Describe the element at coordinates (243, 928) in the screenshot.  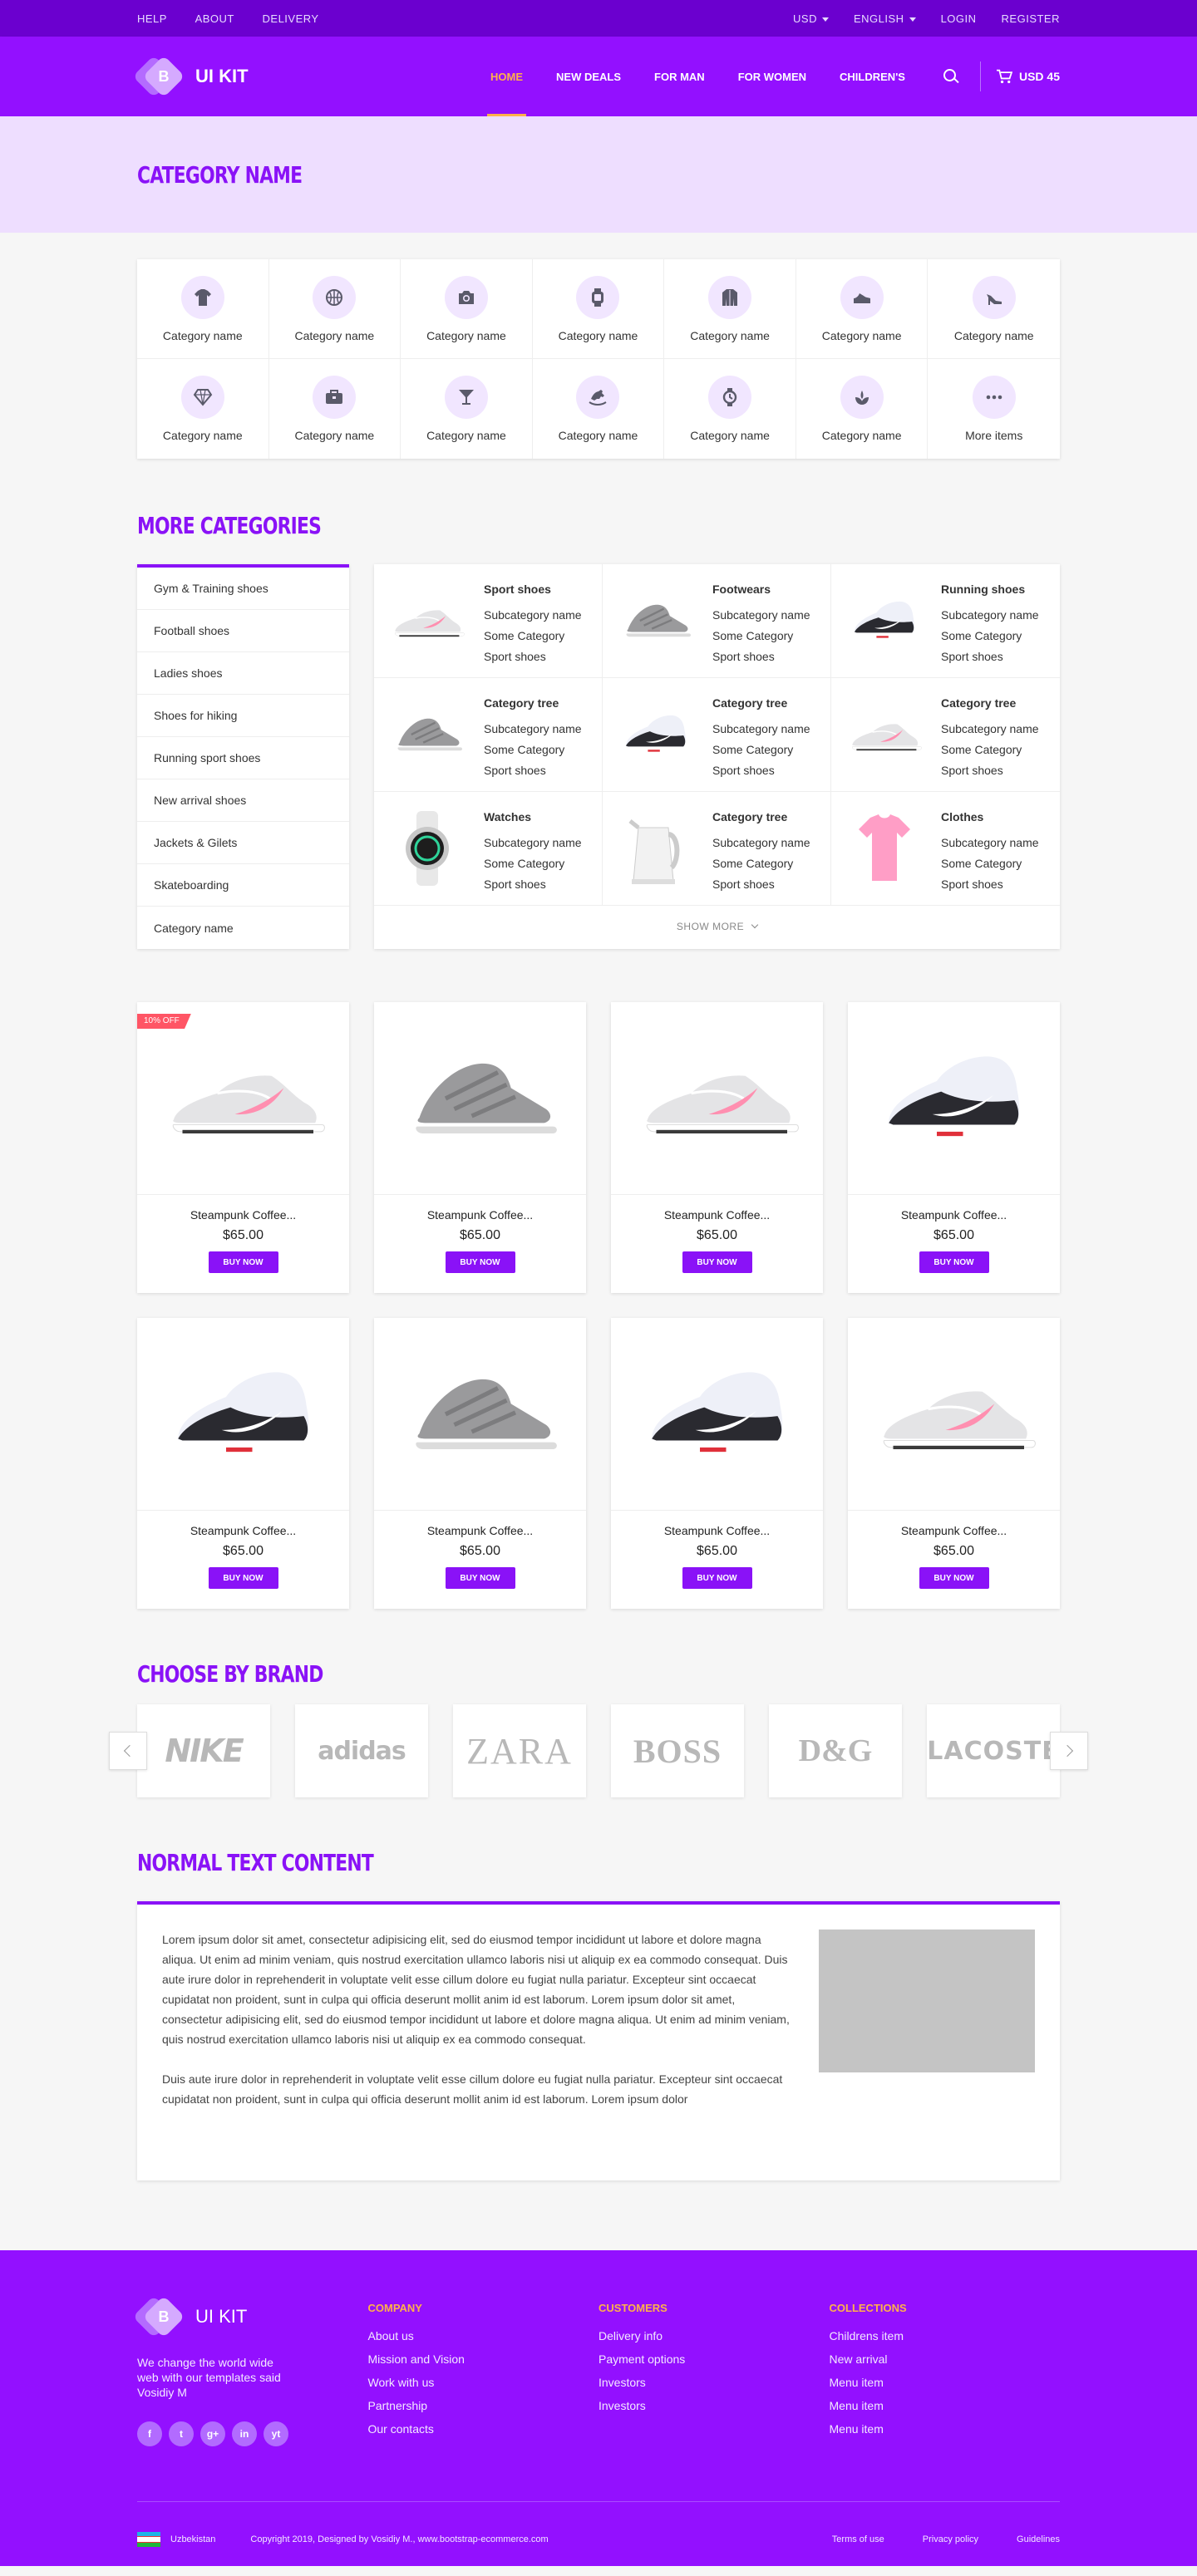
I see `sidebar-item: Category name` at that location.